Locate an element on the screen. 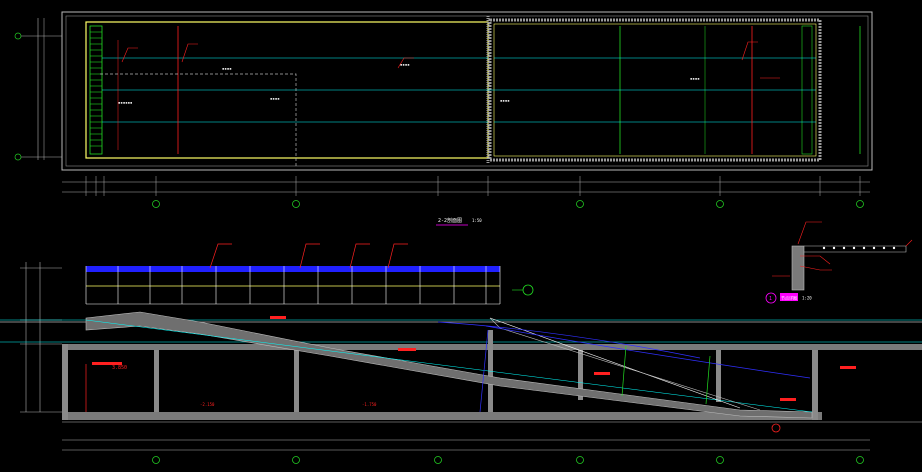 This screenshot has height=472, width=922. section-grid-bubbles is located at coordinates (508, 460).